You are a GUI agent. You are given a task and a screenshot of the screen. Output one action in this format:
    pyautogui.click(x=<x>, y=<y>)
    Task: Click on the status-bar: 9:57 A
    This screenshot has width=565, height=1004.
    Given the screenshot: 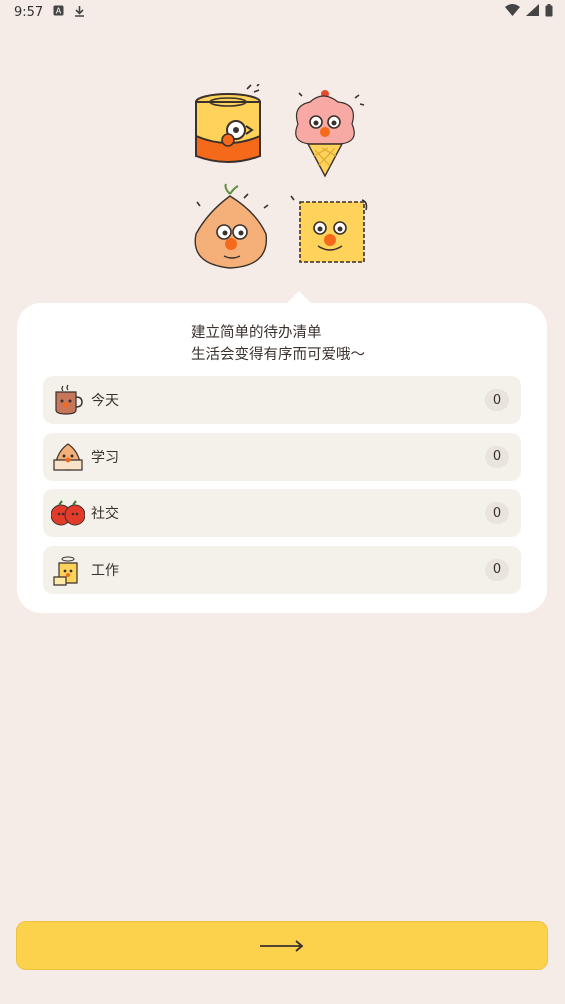 What is the action you would take?
    pyautogui.click(x=282, y=12)
    